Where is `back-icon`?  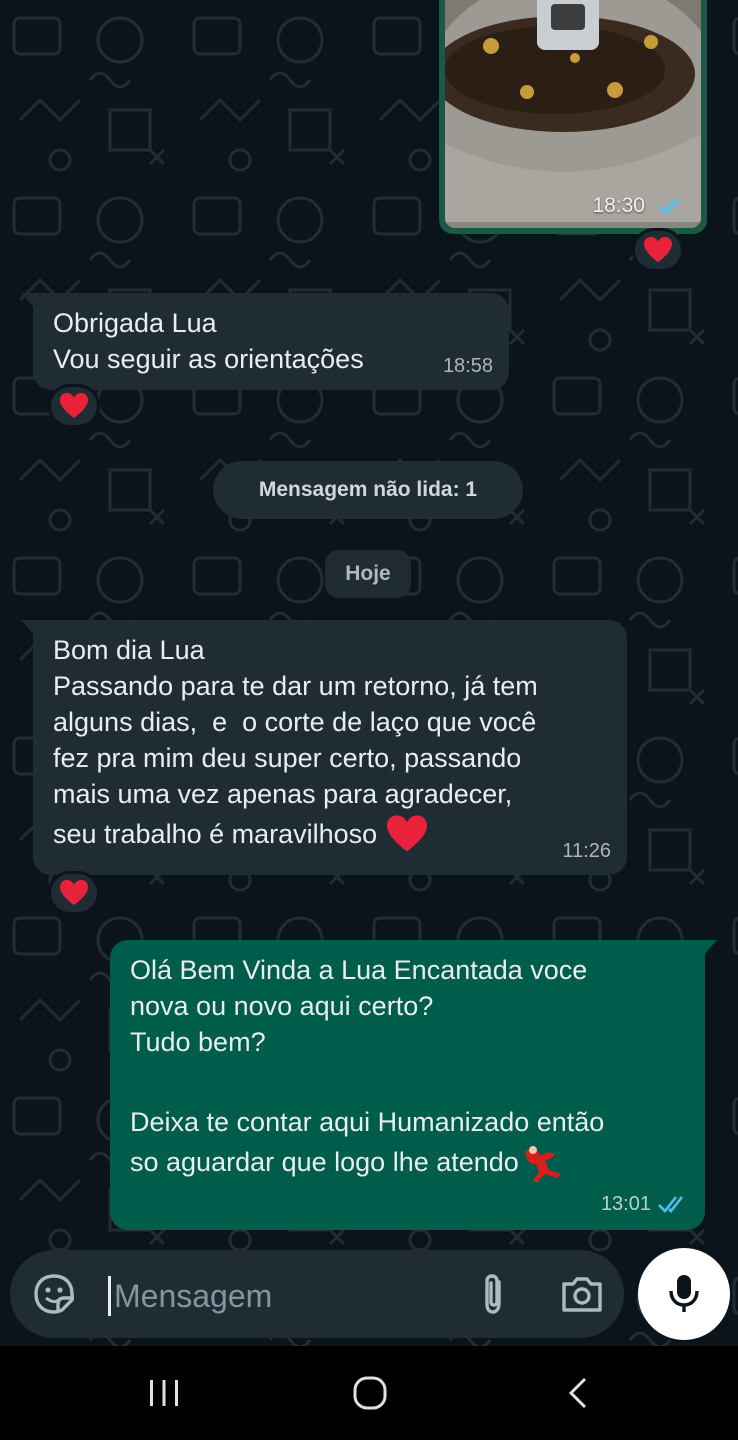
back-icon is located at coordinates (577, 1393).